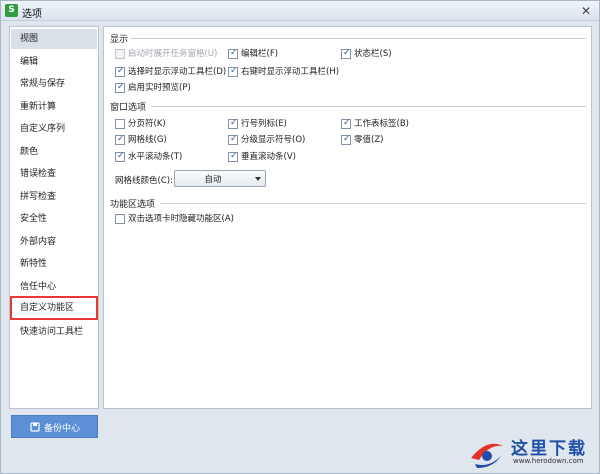  I want to click on chevron-down-icon, so click(258, 179).